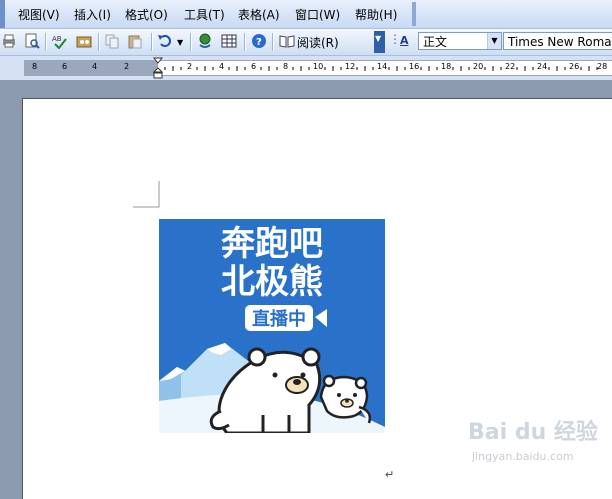 This screenshot has height=499, width=612. Describe the element at coordinates (446, 66) in the screenshot. I see `ruler-number: 18` at that location.